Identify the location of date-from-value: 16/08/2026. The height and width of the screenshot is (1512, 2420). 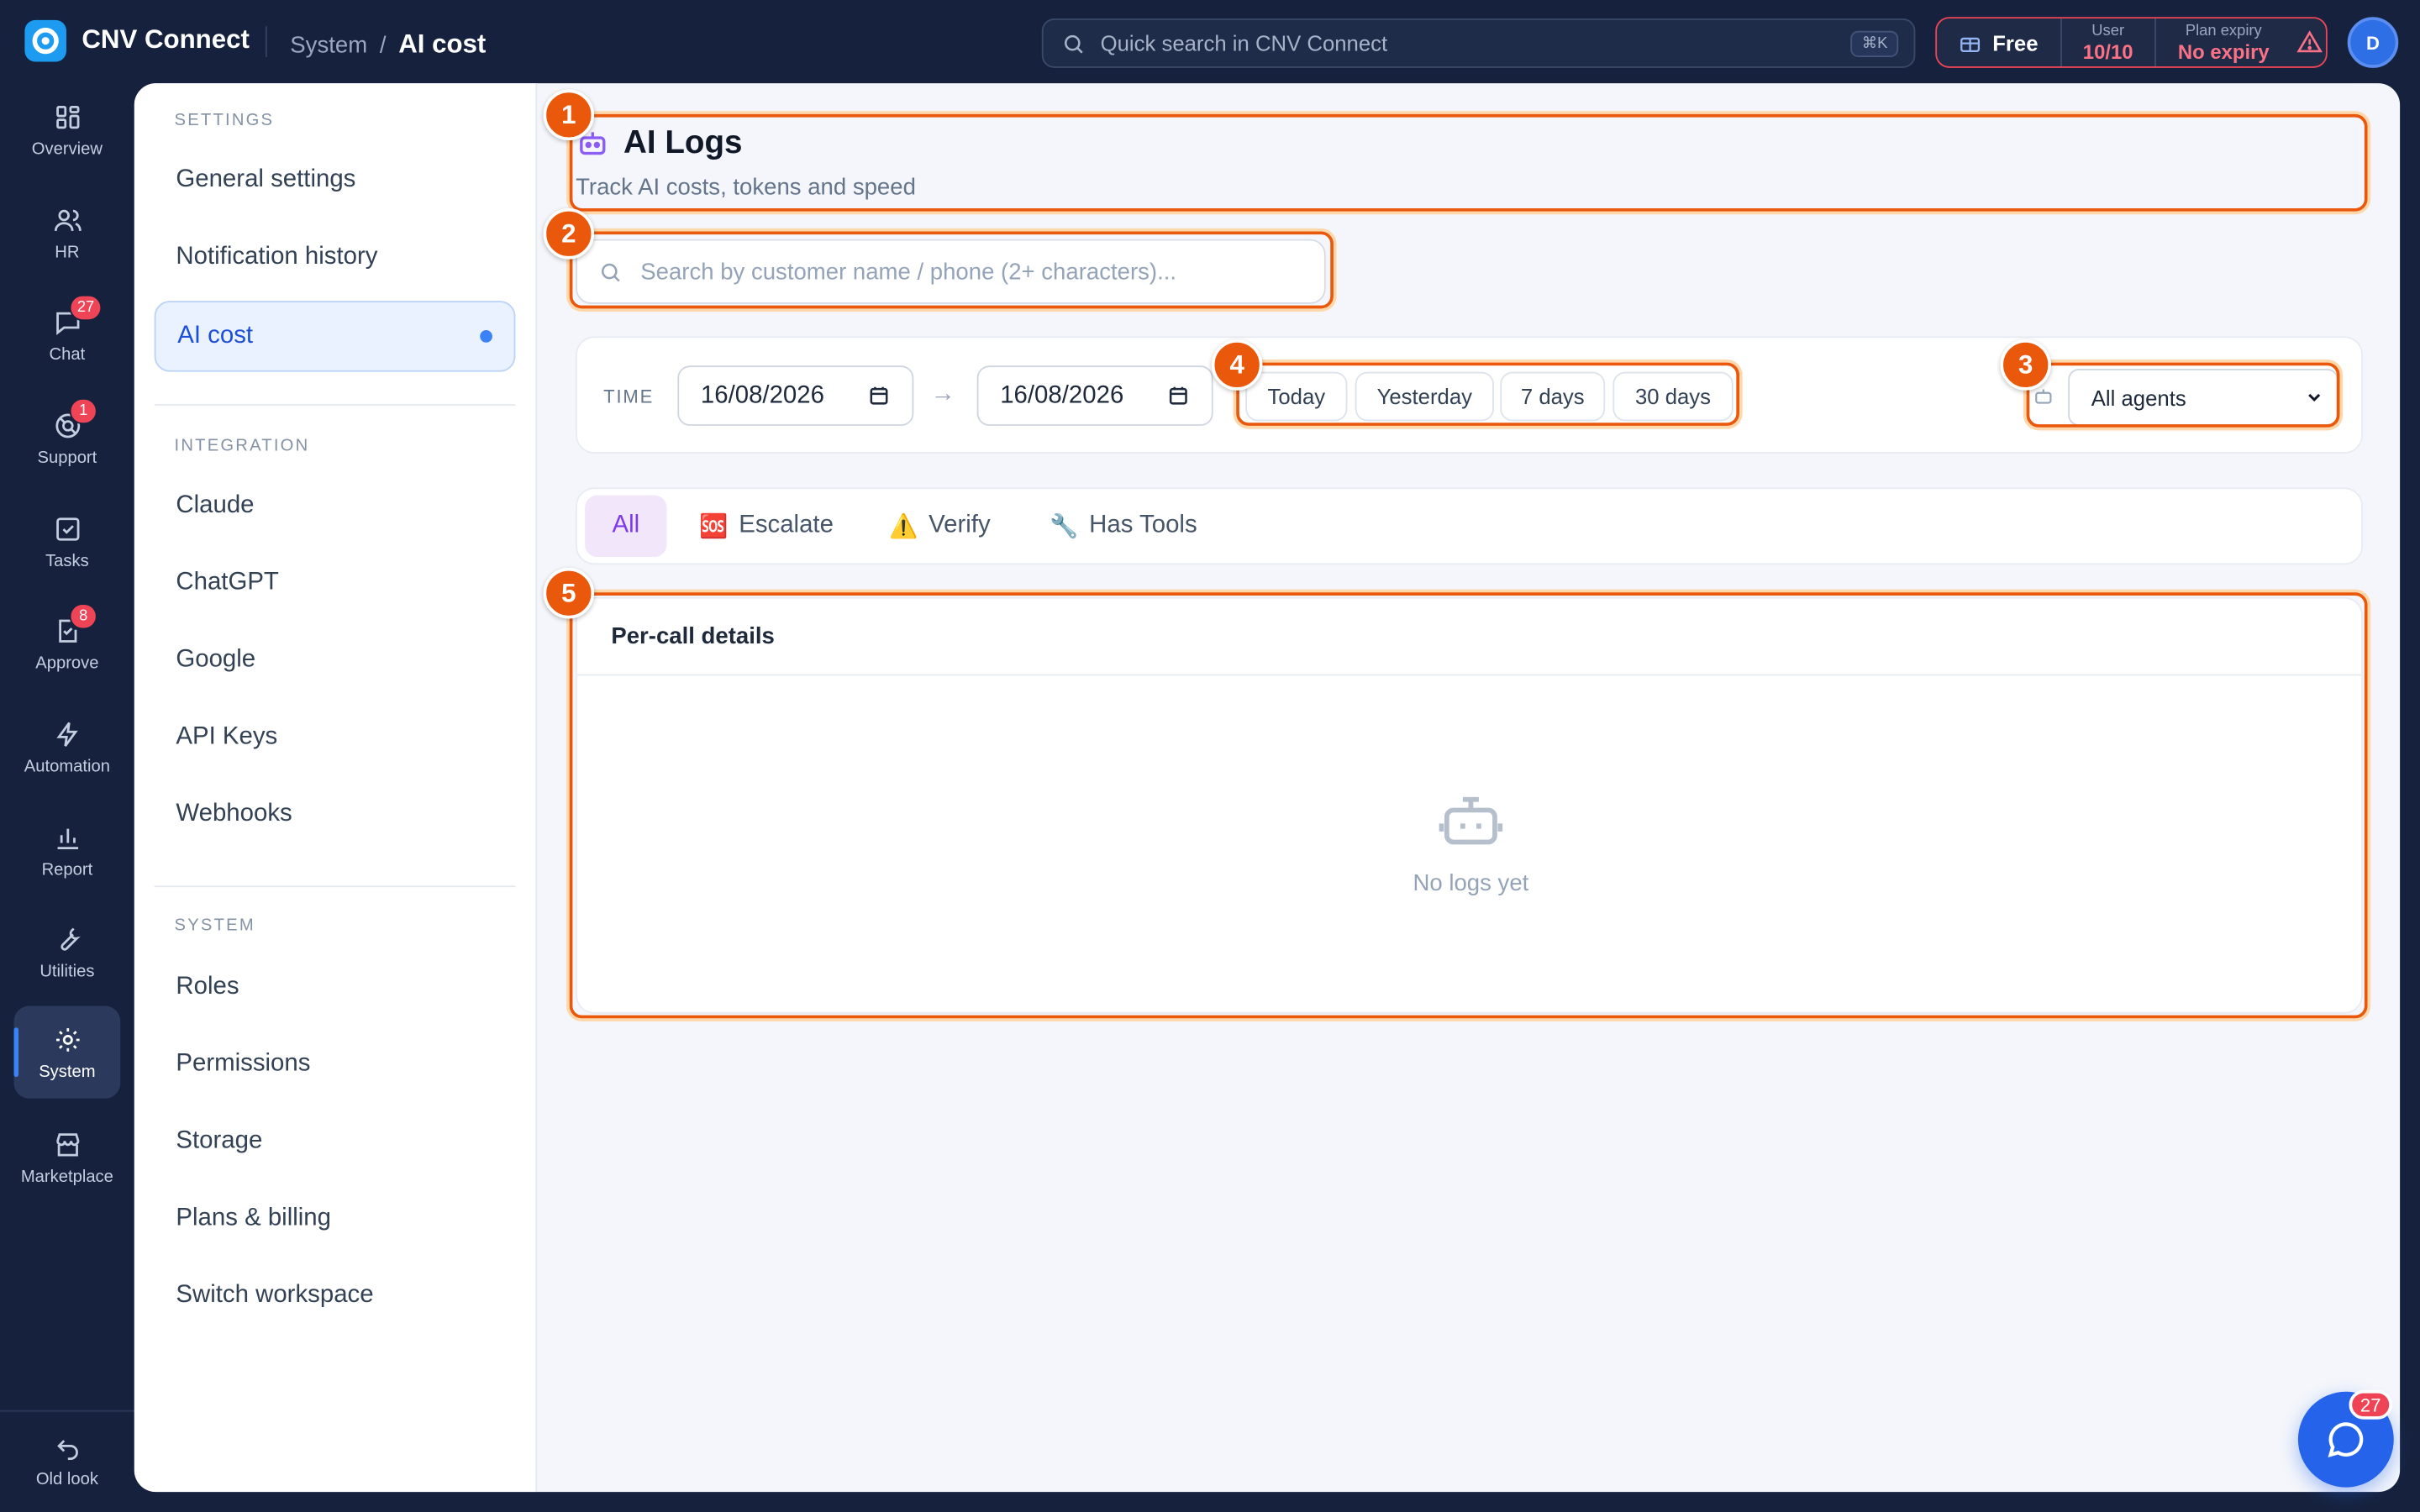
(762, 394).